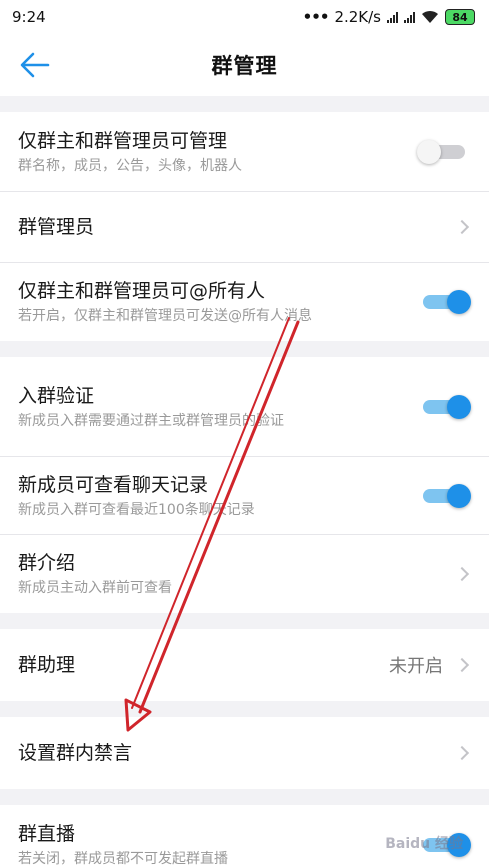  What do you see at coordinates (142, 291) in the screenshot?
I see `row-title: 仅群主和群管理员可@所有人` at bounding box center [142, 291].